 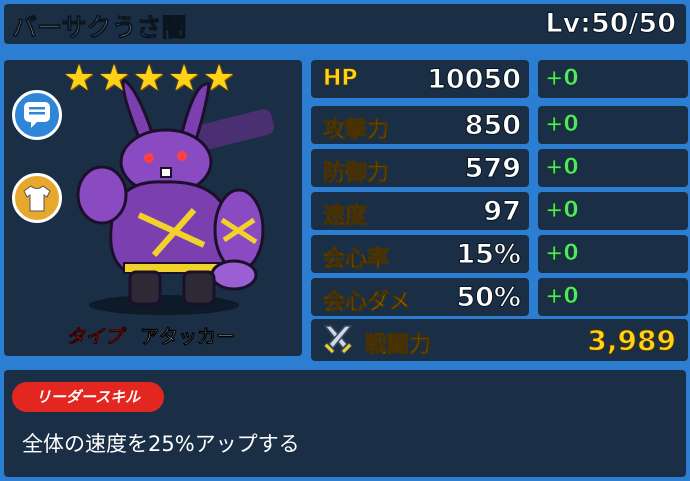 I want to click on stat-value: 850, so click(x=492, y=126).